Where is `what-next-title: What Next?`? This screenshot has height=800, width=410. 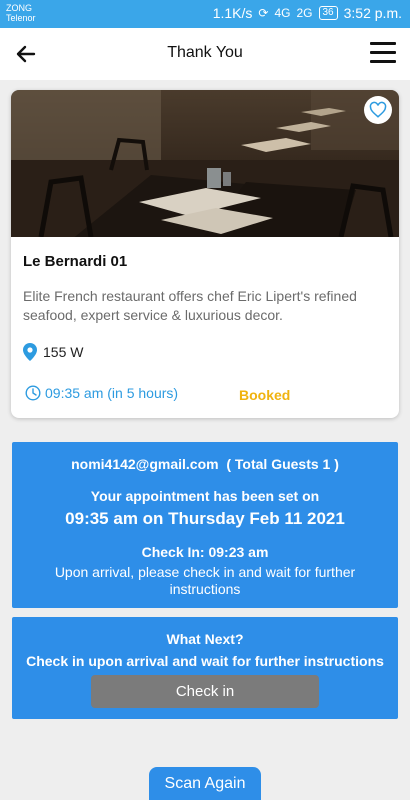
what-next-title: What Next? is located at coordinates (205, 639).